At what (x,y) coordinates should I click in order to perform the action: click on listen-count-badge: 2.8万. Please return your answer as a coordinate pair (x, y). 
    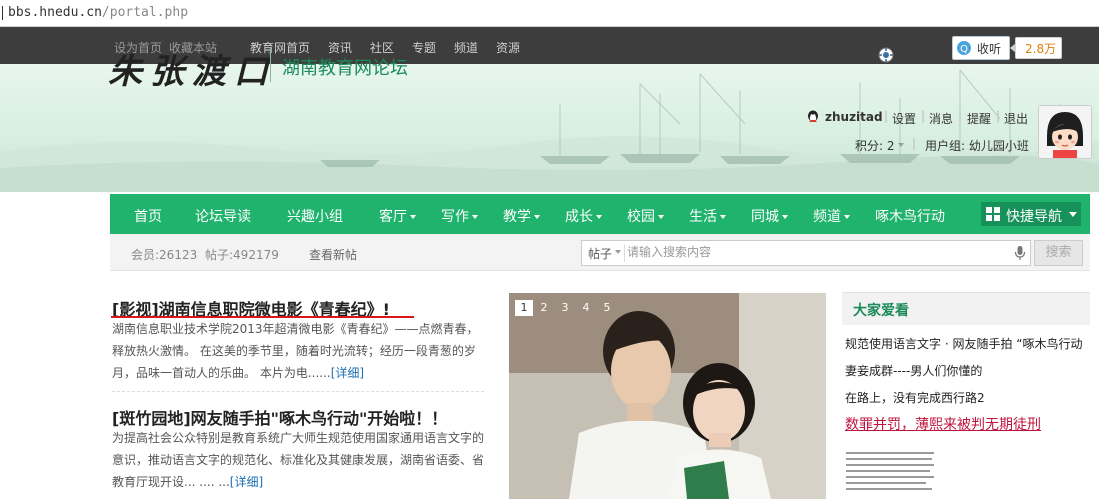
    Looking at the image, I should click on (1036, 48).